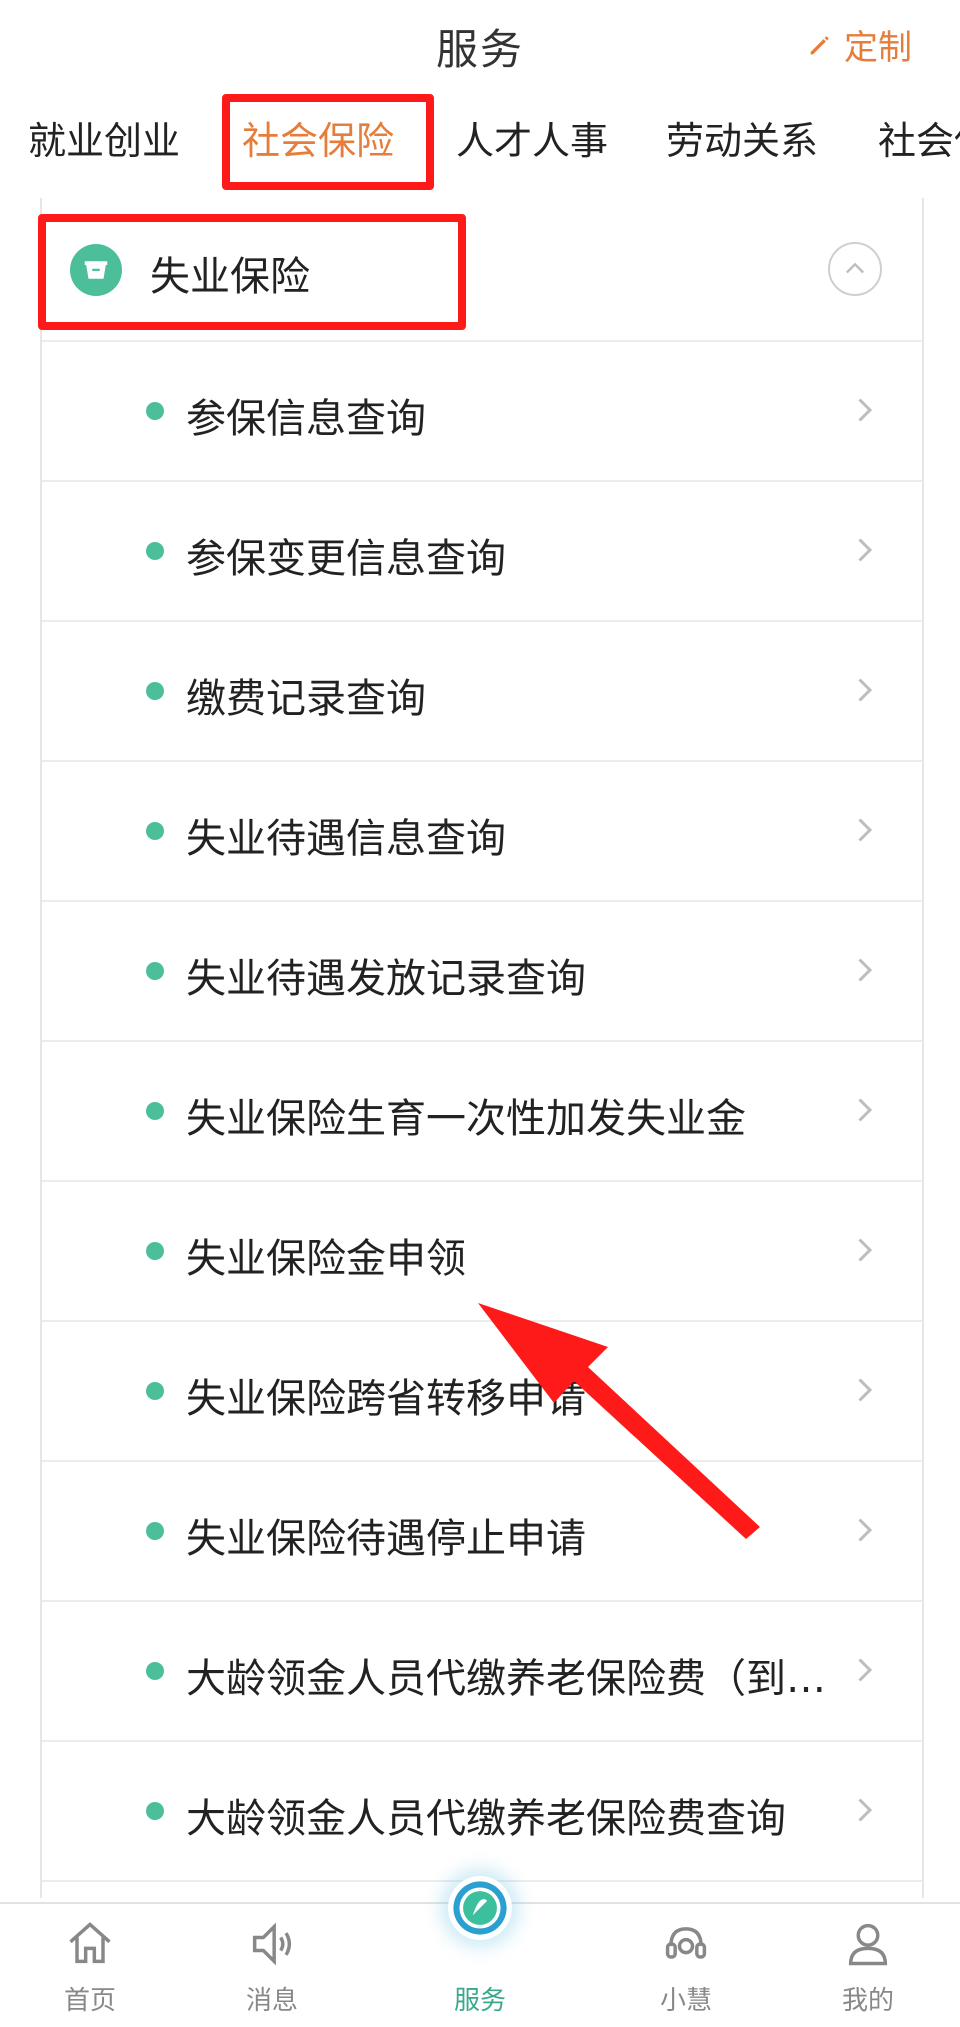  What do you see at coordinates (306, 699) in the screenshot?
I see `item-label: 缴费记录查询` at bounding box center [306, 699].